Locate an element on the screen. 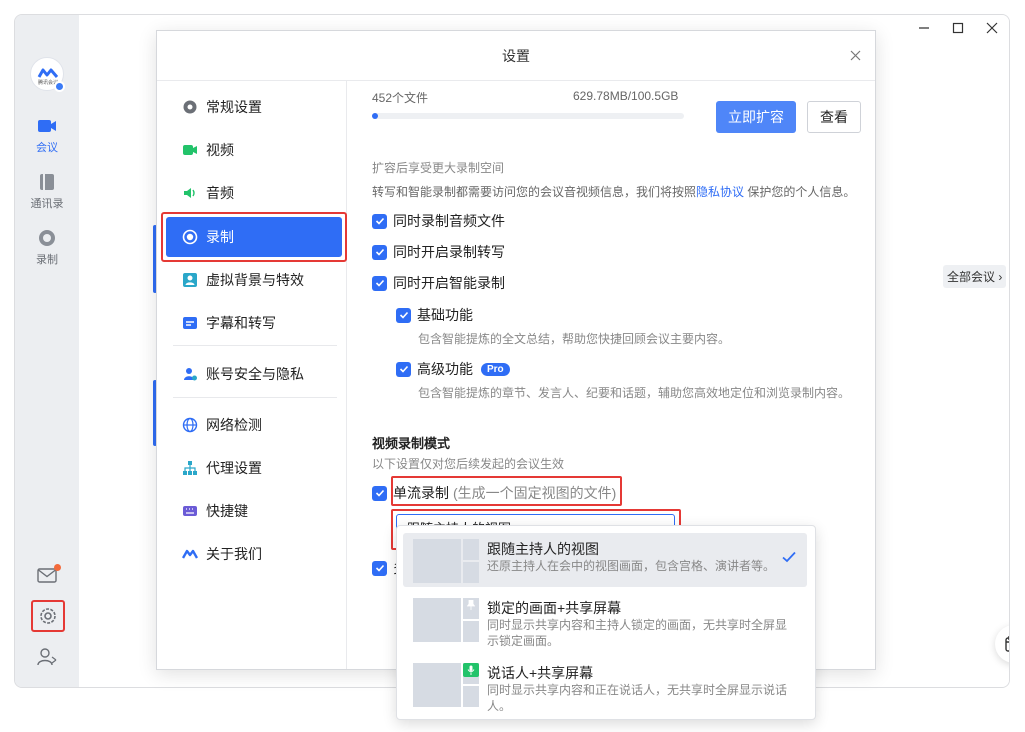 Image resolution: width=1025 pixels, height=732 pixels. nav-label: 账号安全与隐私 is located at coordinates (255, 374).